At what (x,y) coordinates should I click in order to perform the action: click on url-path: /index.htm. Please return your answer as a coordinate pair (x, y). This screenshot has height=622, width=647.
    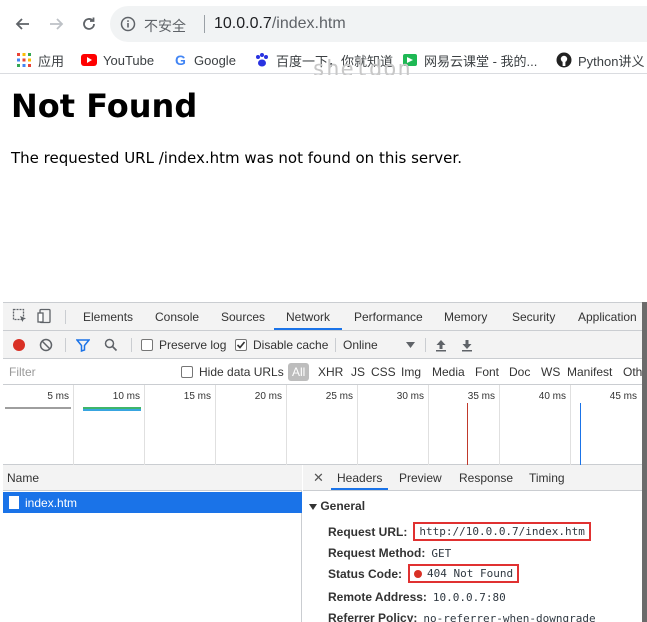
    Looking at the image, I should click on (308, 23).